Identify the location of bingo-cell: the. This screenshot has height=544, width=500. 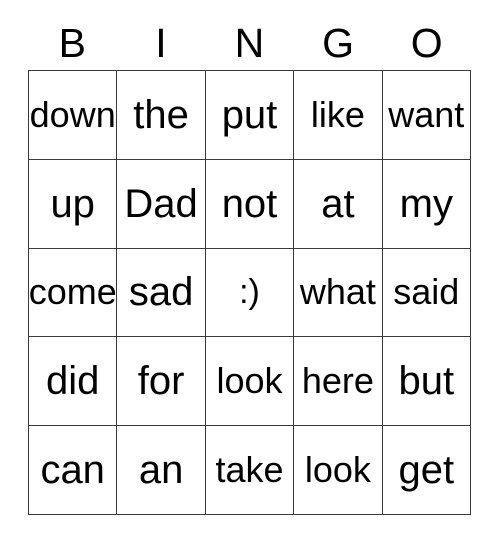
(161, 115).